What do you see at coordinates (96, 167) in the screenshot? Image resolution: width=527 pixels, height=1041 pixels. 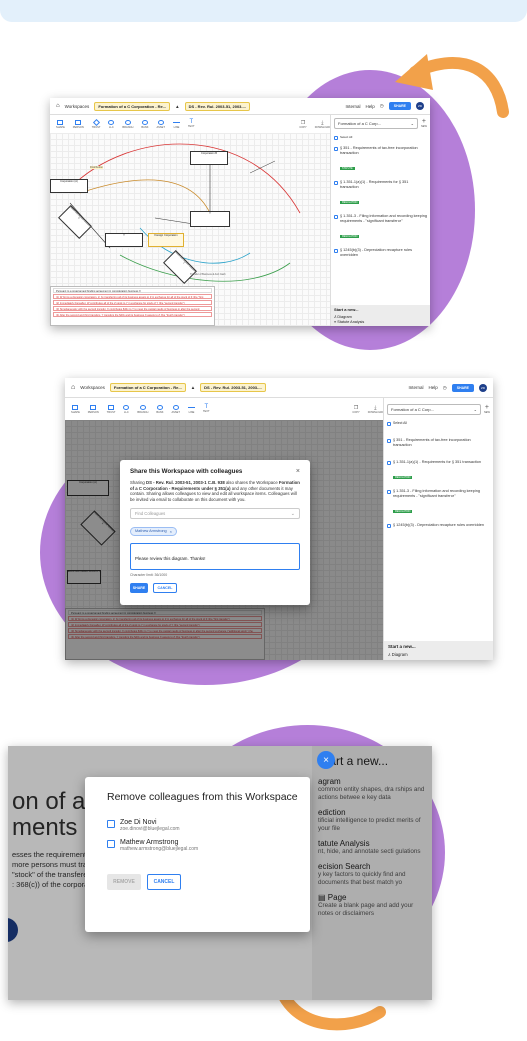 I see `diagram-label-distribution: Distribution` at bounding box center [96, 167].